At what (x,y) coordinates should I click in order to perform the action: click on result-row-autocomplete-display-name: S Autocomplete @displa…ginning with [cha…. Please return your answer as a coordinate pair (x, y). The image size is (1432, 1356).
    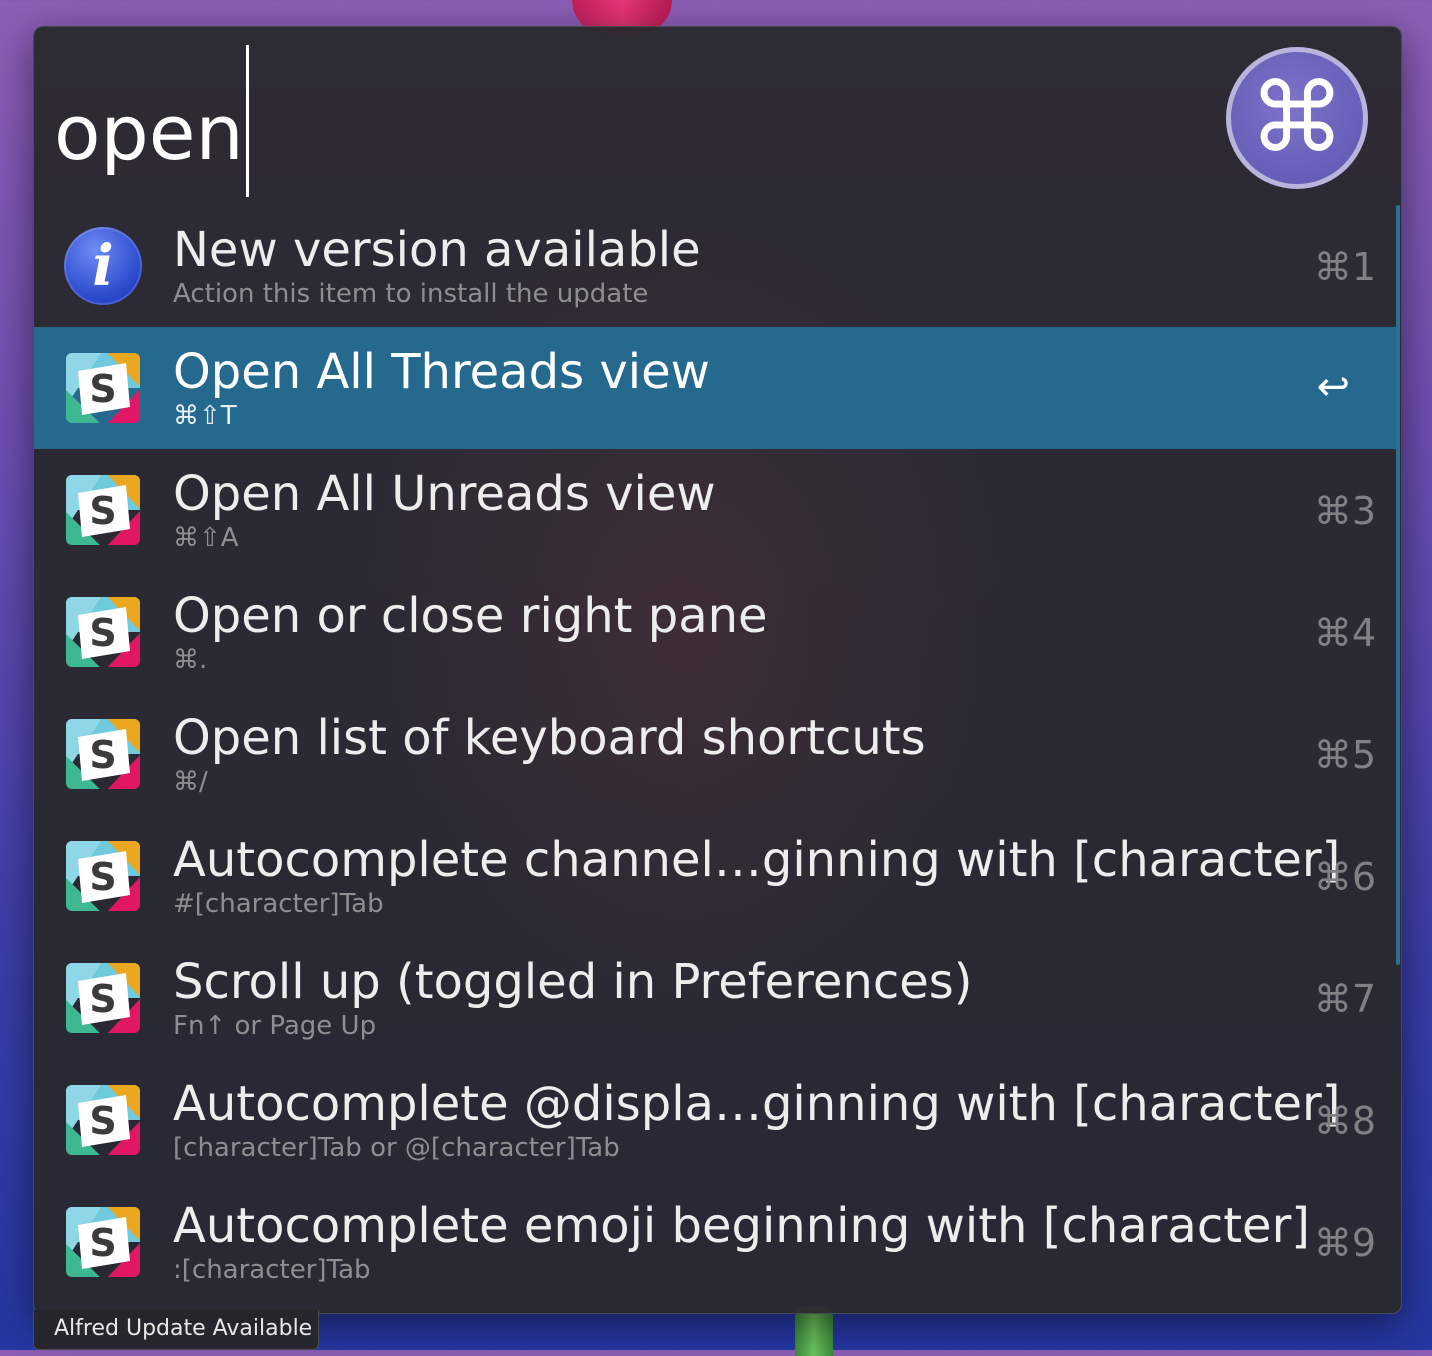
    Looking at the image, I should click on (715, 1120).